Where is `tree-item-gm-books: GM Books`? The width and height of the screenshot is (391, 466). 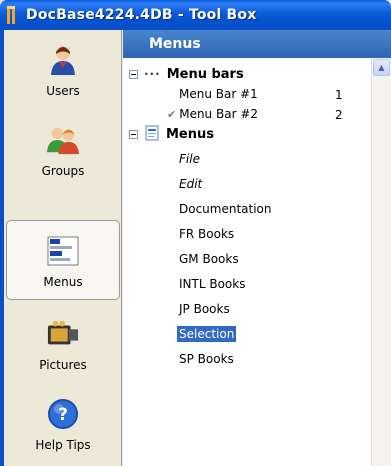
tree-item-gm-books: GM Books is located at coordinates (209, 259).